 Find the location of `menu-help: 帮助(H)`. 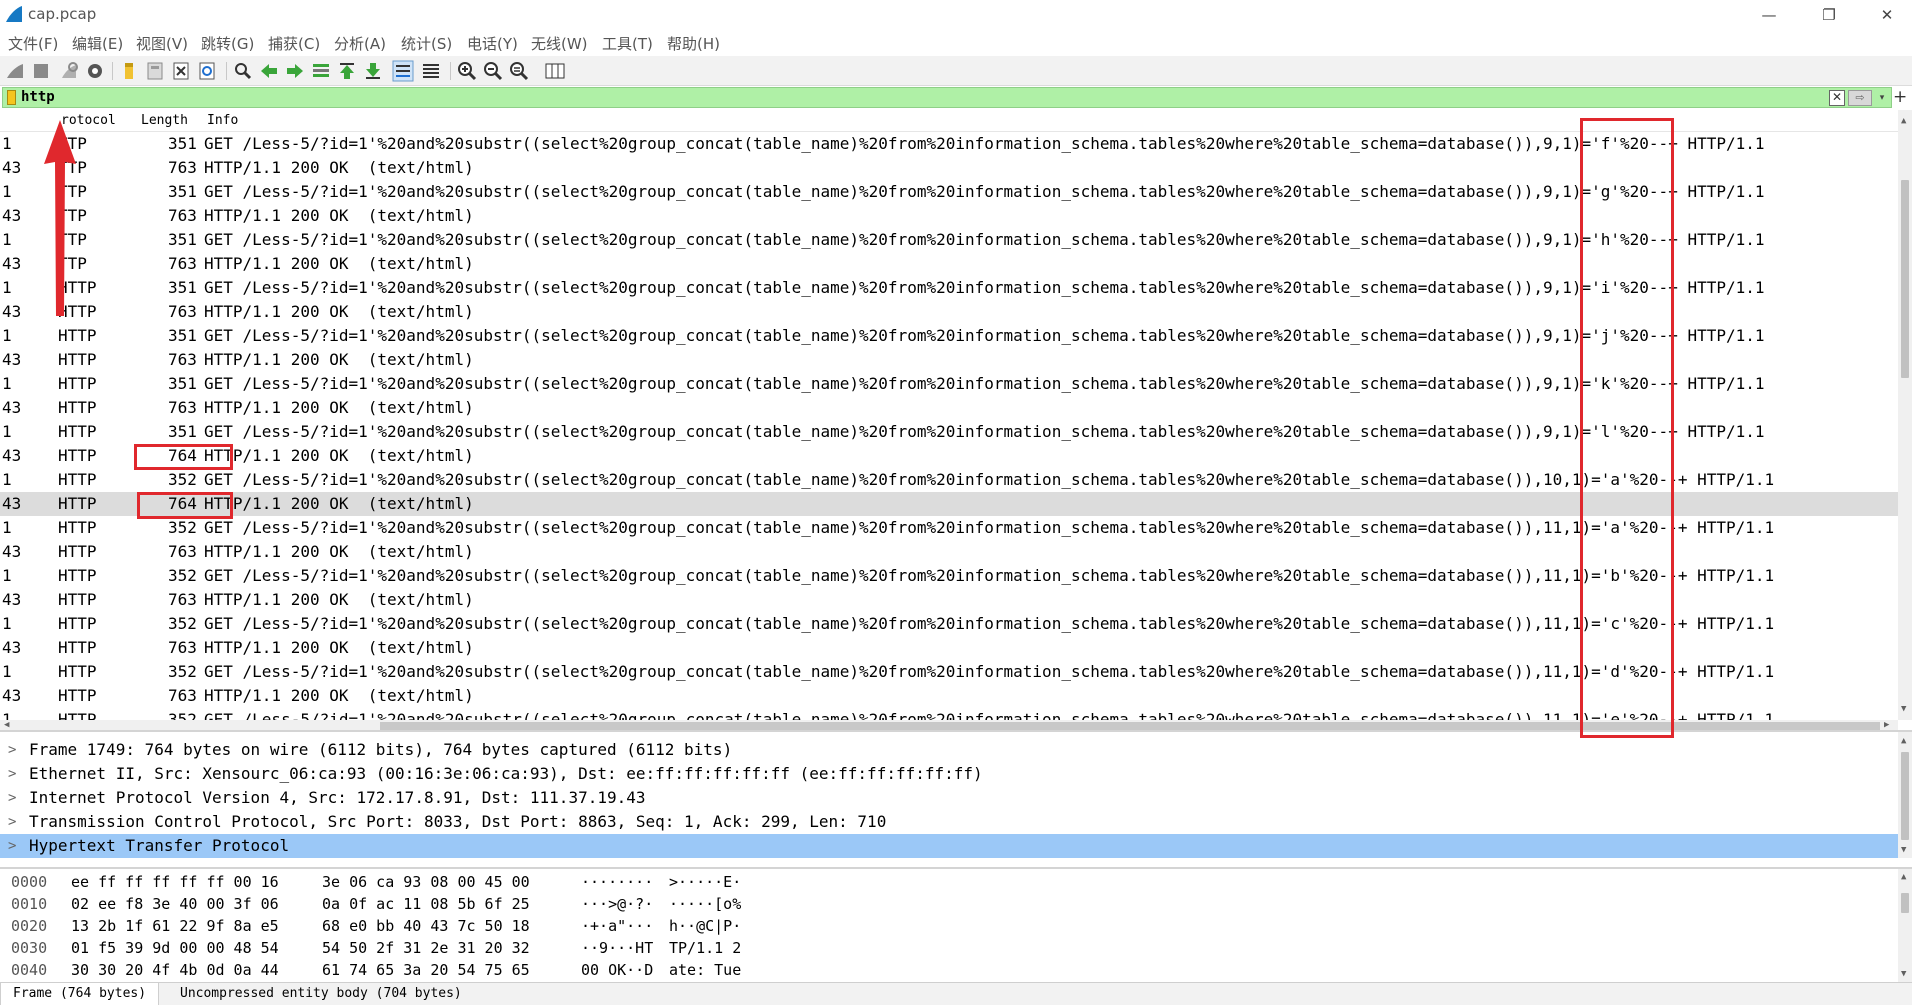

menu-help: 帮助(H) is located at coordinates (693, 43).